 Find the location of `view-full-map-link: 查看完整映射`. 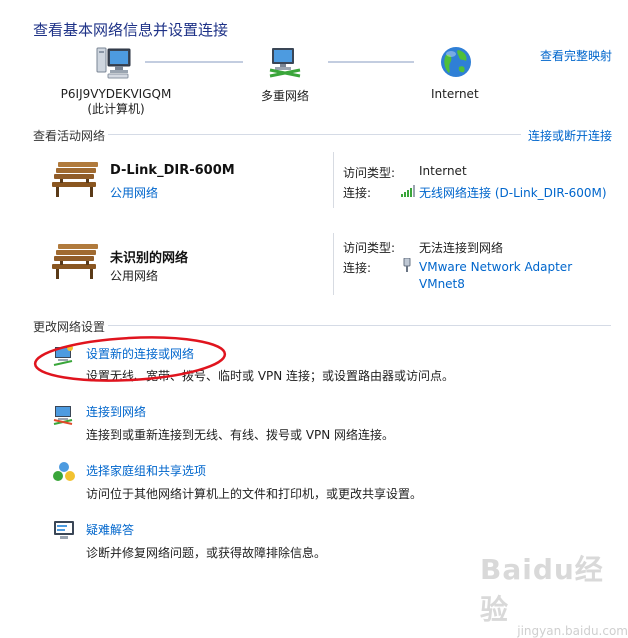

view-full-map-link: 查看完整映射 is located at coordinates (576, 55).